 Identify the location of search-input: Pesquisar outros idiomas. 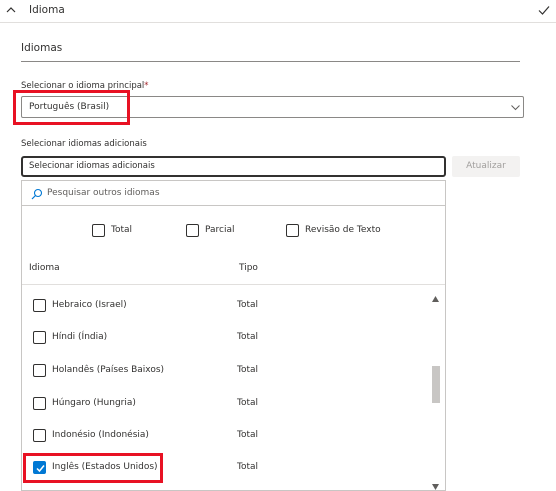
(103, 193).